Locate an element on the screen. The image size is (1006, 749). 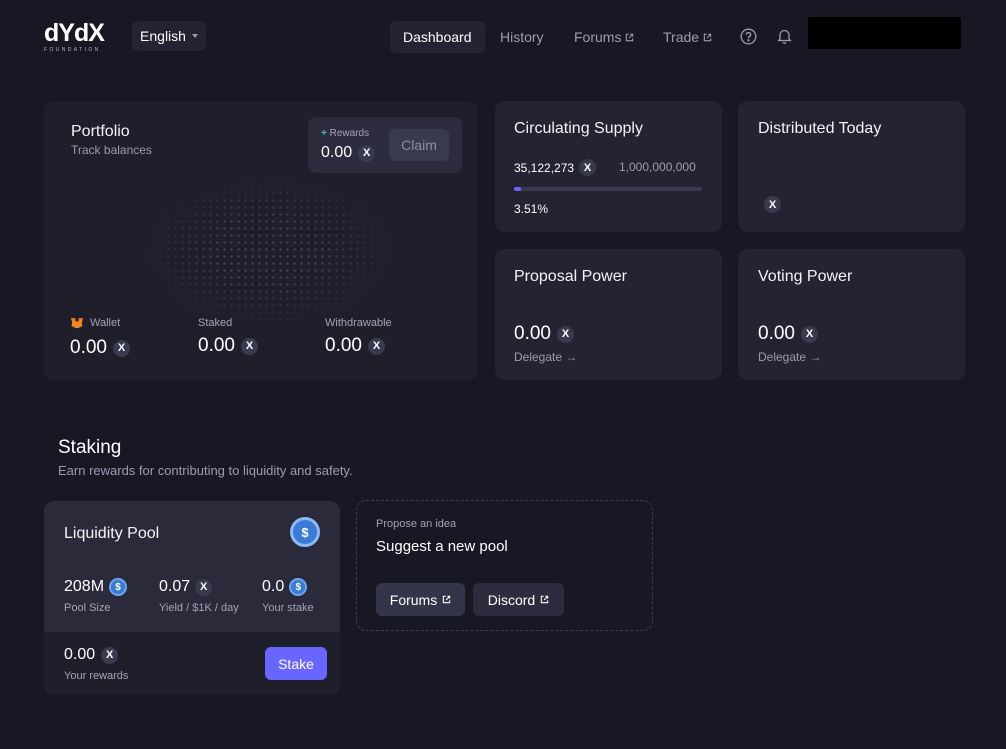
usdc-icon: $ is located at coordinates (305, 532).